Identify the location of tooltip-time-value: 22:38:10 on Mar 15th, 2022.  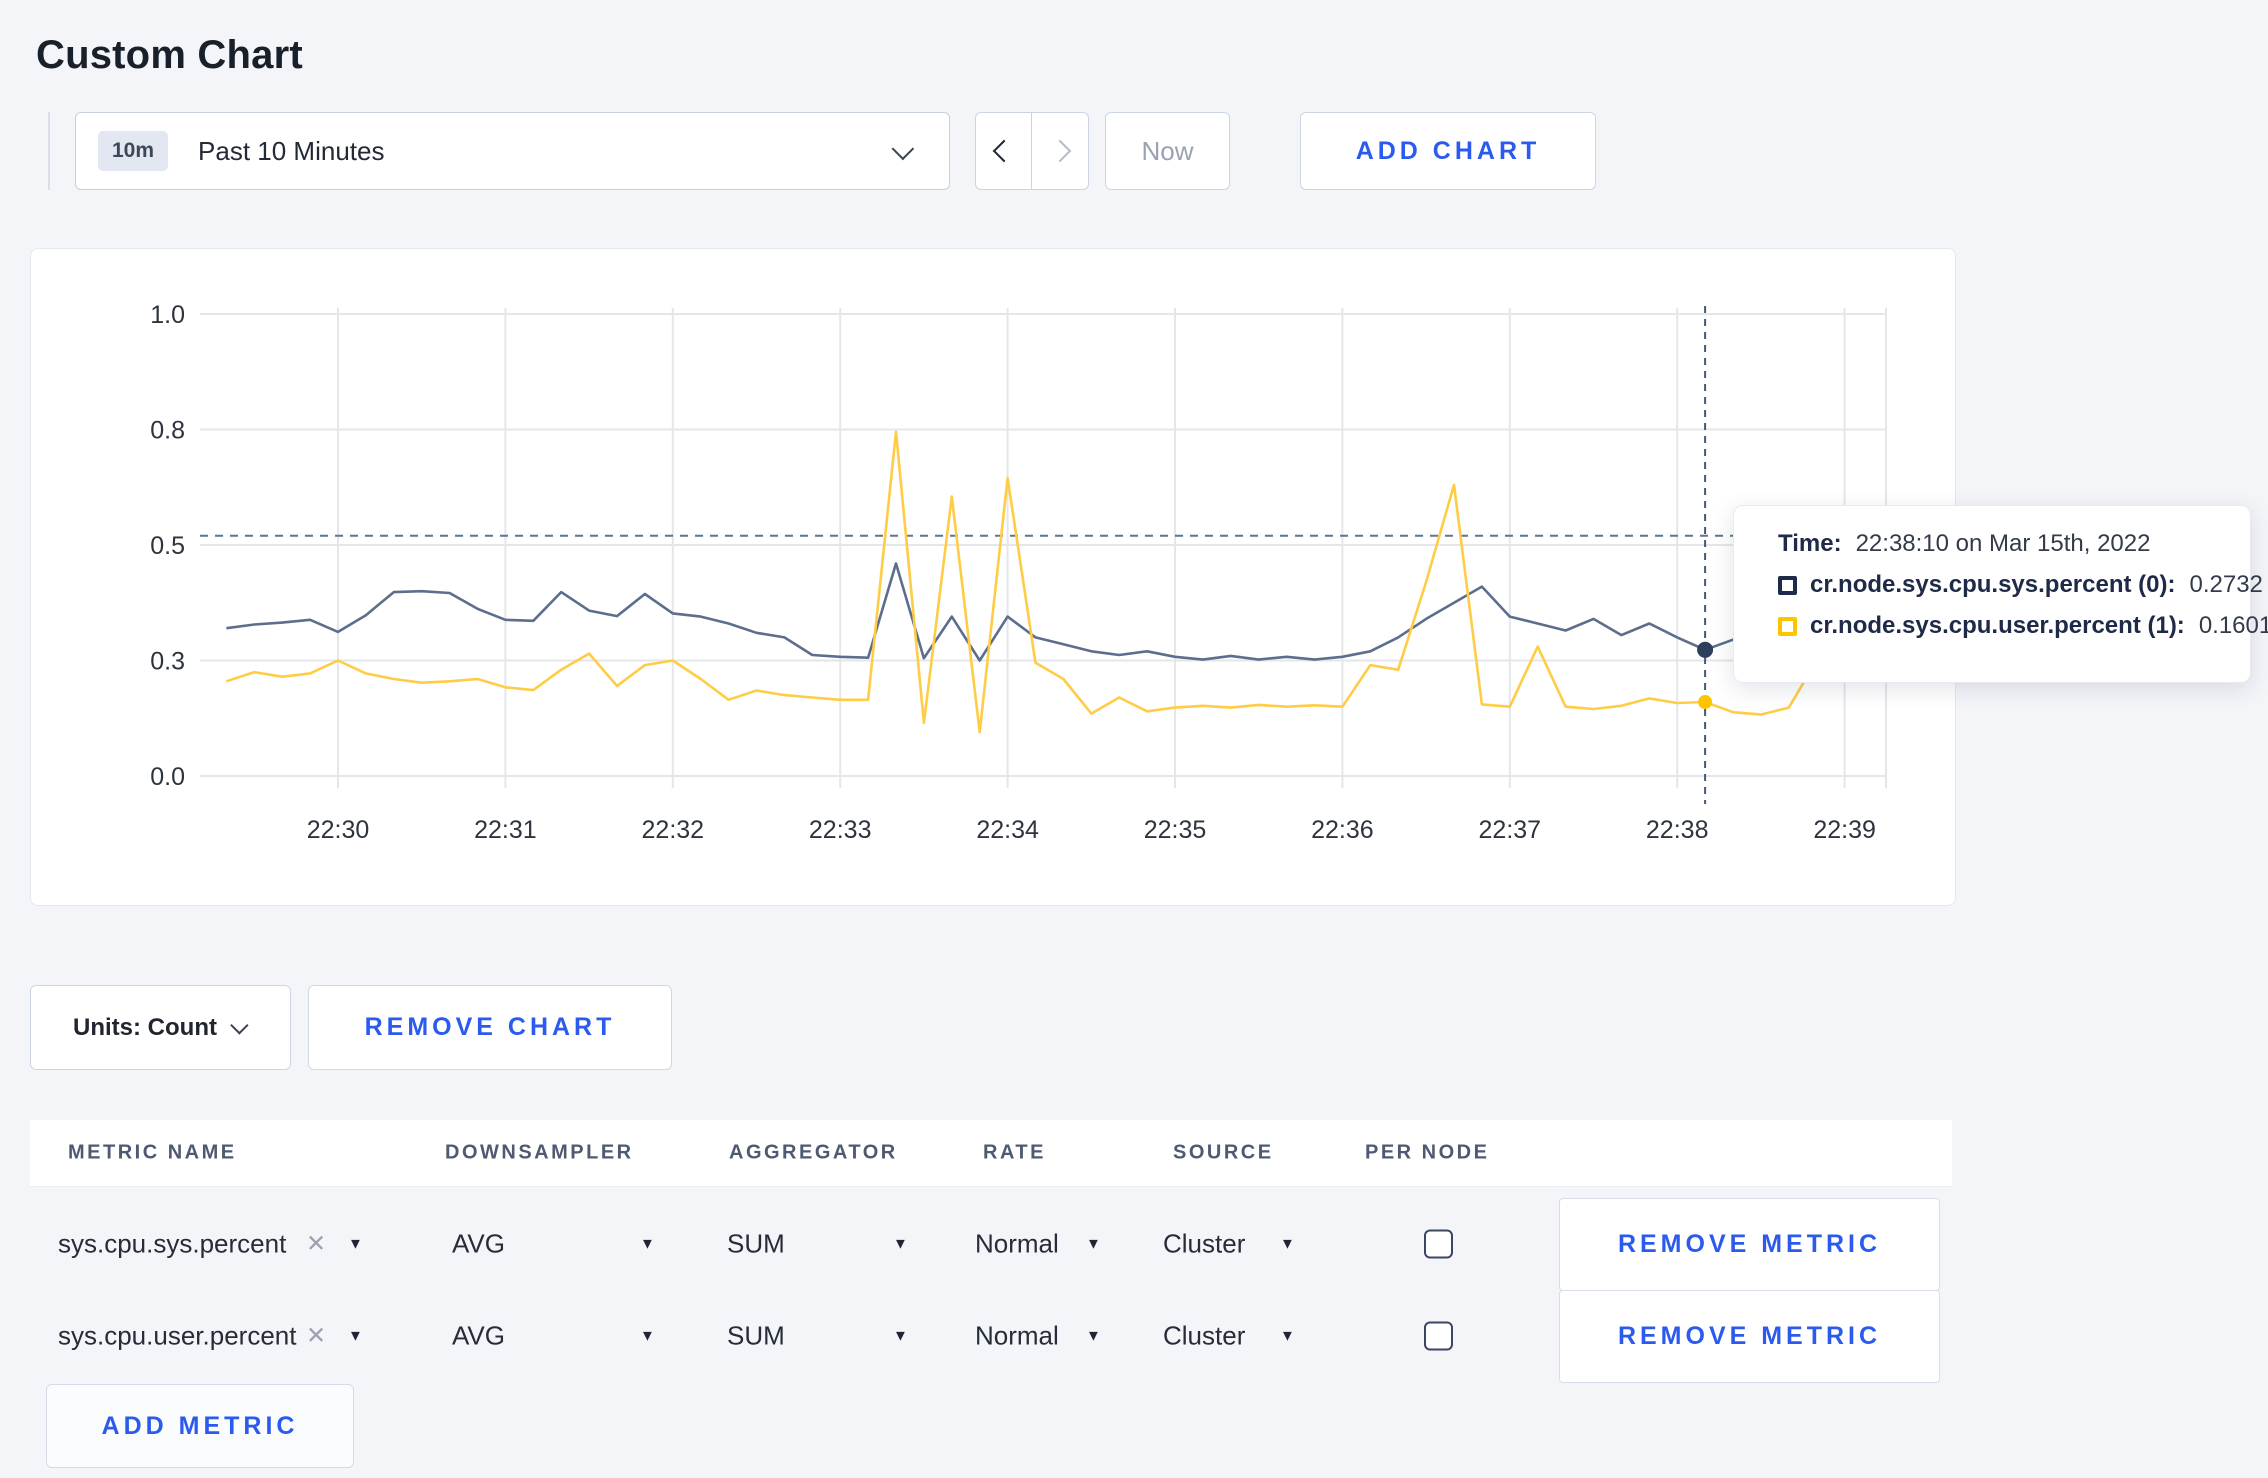
(2003, 543).